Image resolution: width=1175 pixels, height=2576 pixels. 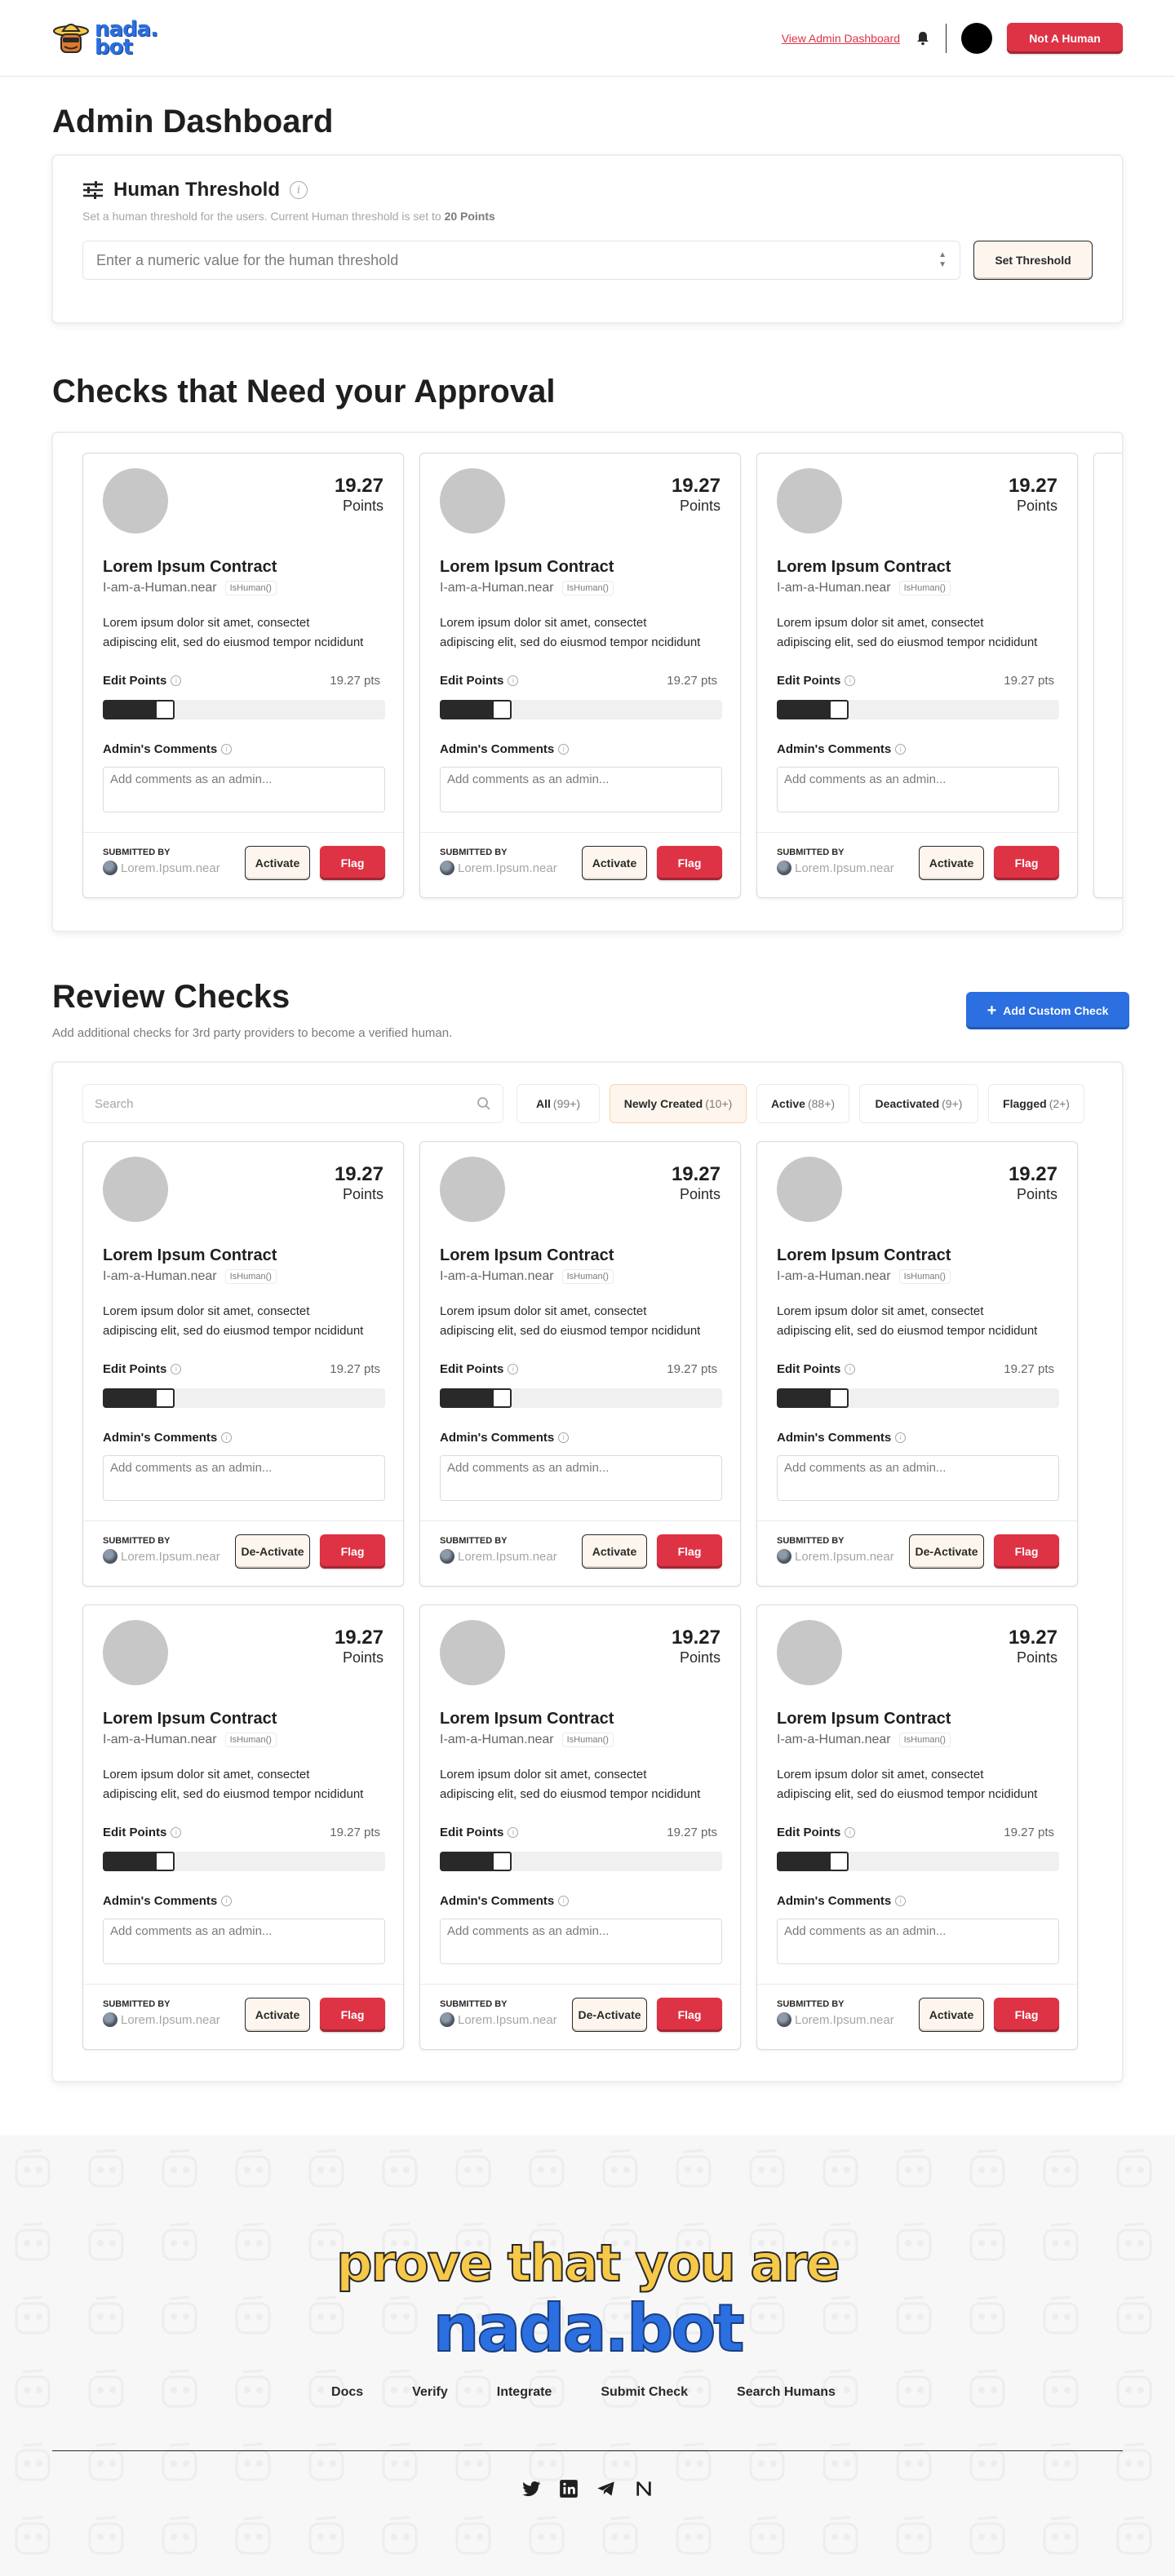 What do you see at coordinates (644, 2392) in the screenshot?
I see `footer-link-submit-check: Submit Check` at bounding box center [644, 2392].